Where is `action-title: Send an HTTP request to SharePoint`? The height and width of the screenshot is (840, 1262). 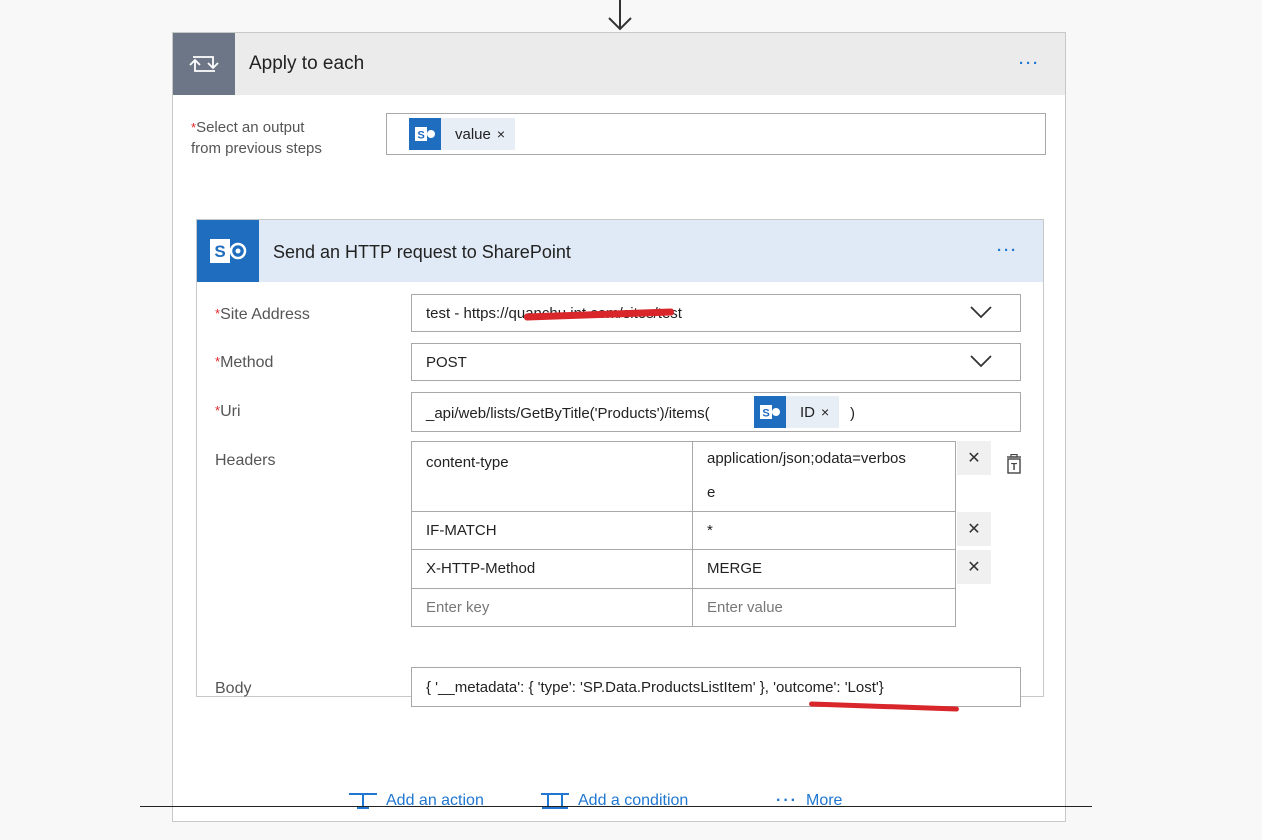
action-title: Send an HTTP request to SharePoint is located at coordinates (422, 252).